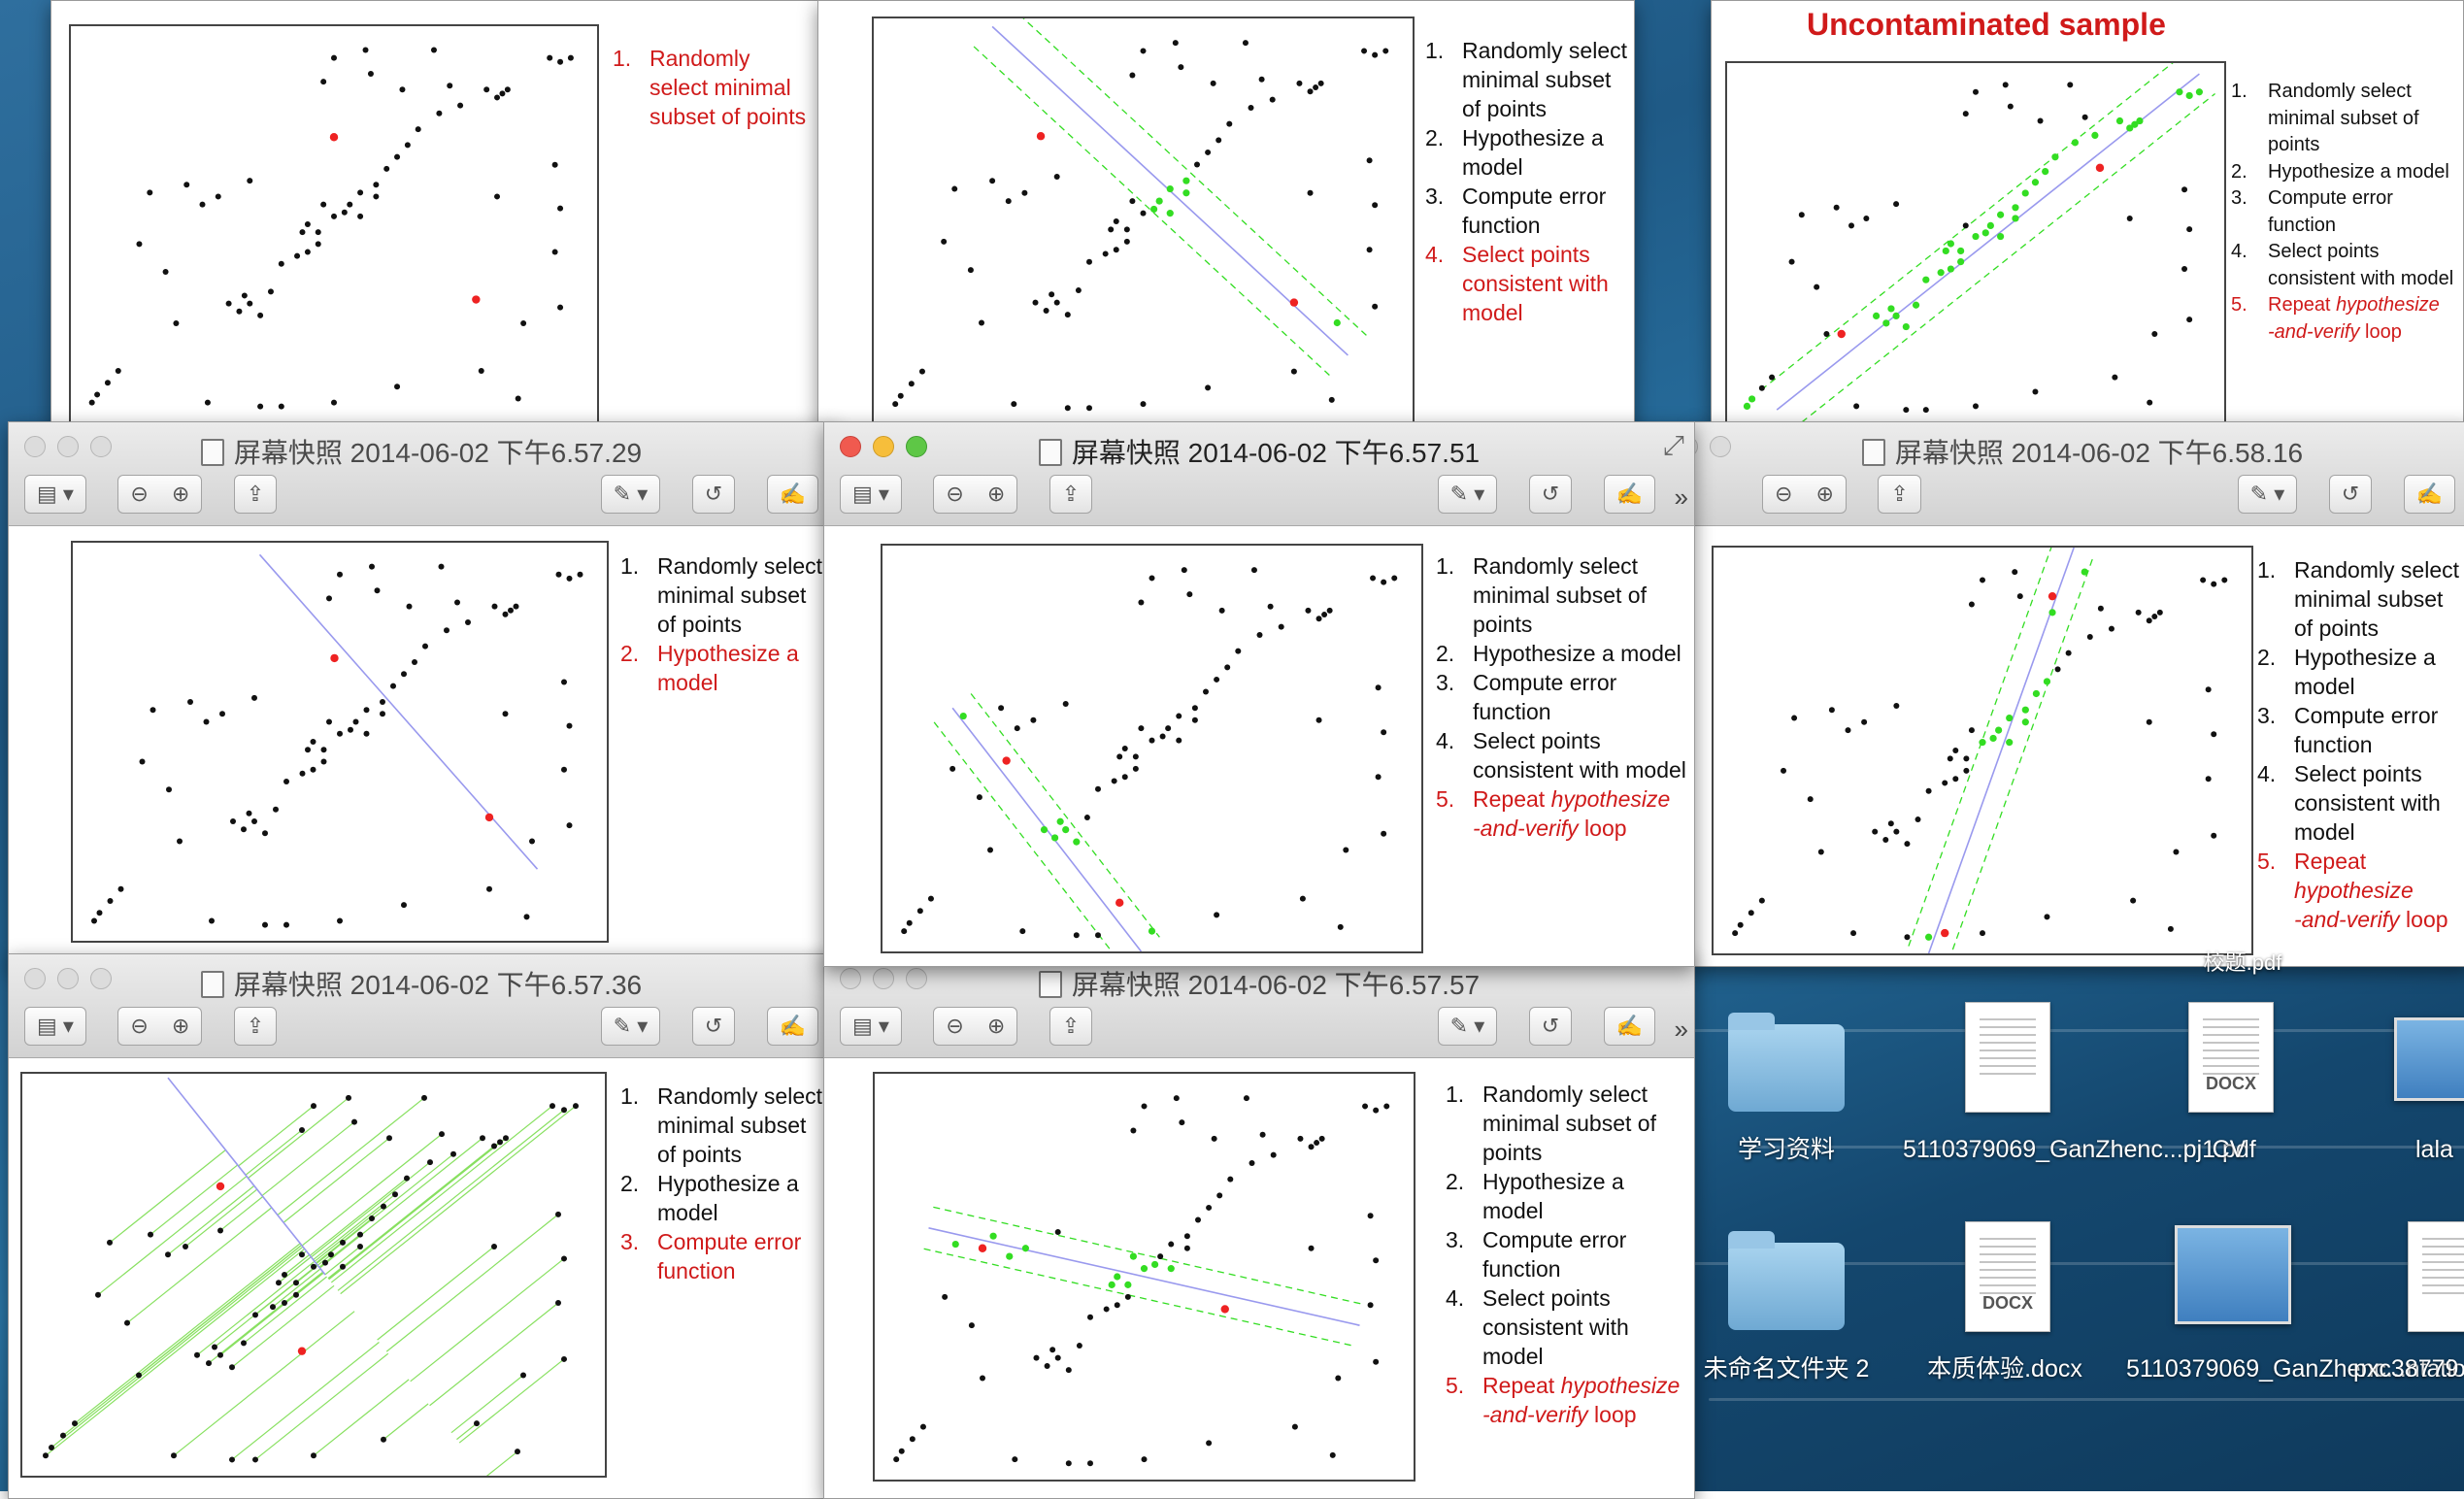  What do you see at coordinates (438, 453) in the screenshot?
I see `window-title: 屏幕快照 2014-06-02 下午6.57.29` at bounding box center [438, 453].